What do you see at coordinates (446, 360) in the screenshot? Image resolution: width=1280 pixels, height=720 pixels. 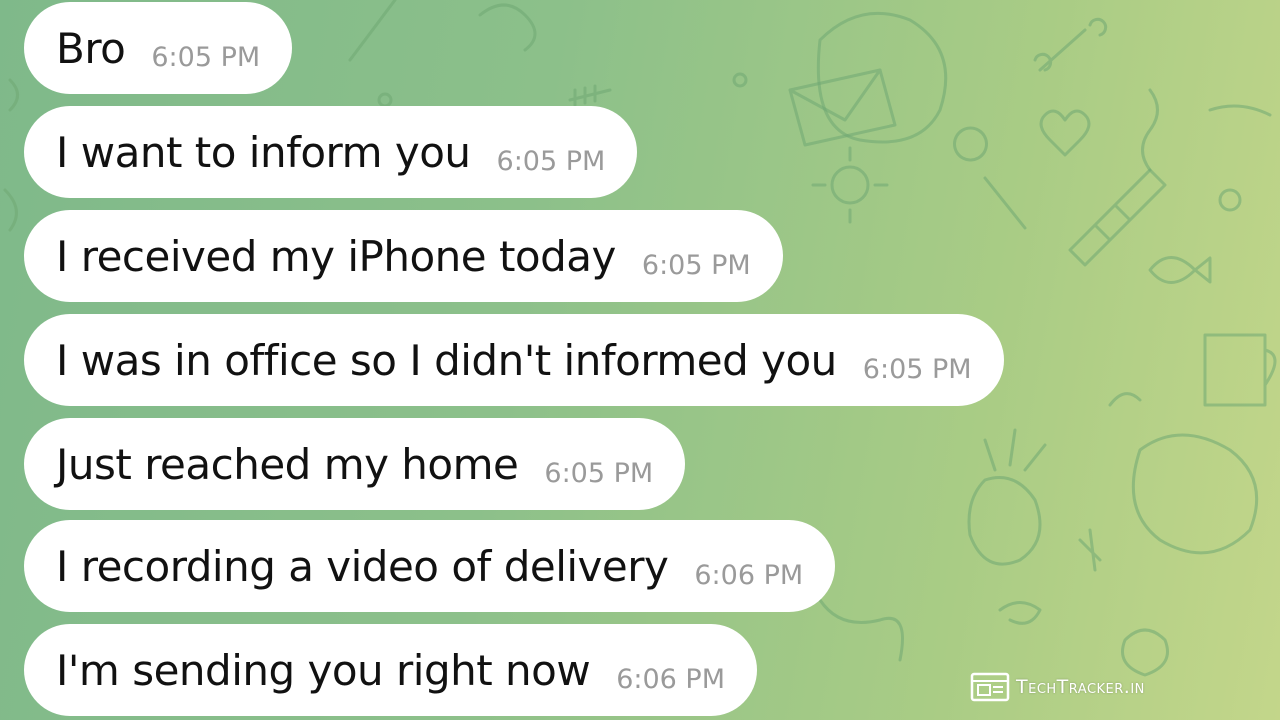 I see `message-text: I was in office so I didn't informed you` at bounding box center [446, 360].